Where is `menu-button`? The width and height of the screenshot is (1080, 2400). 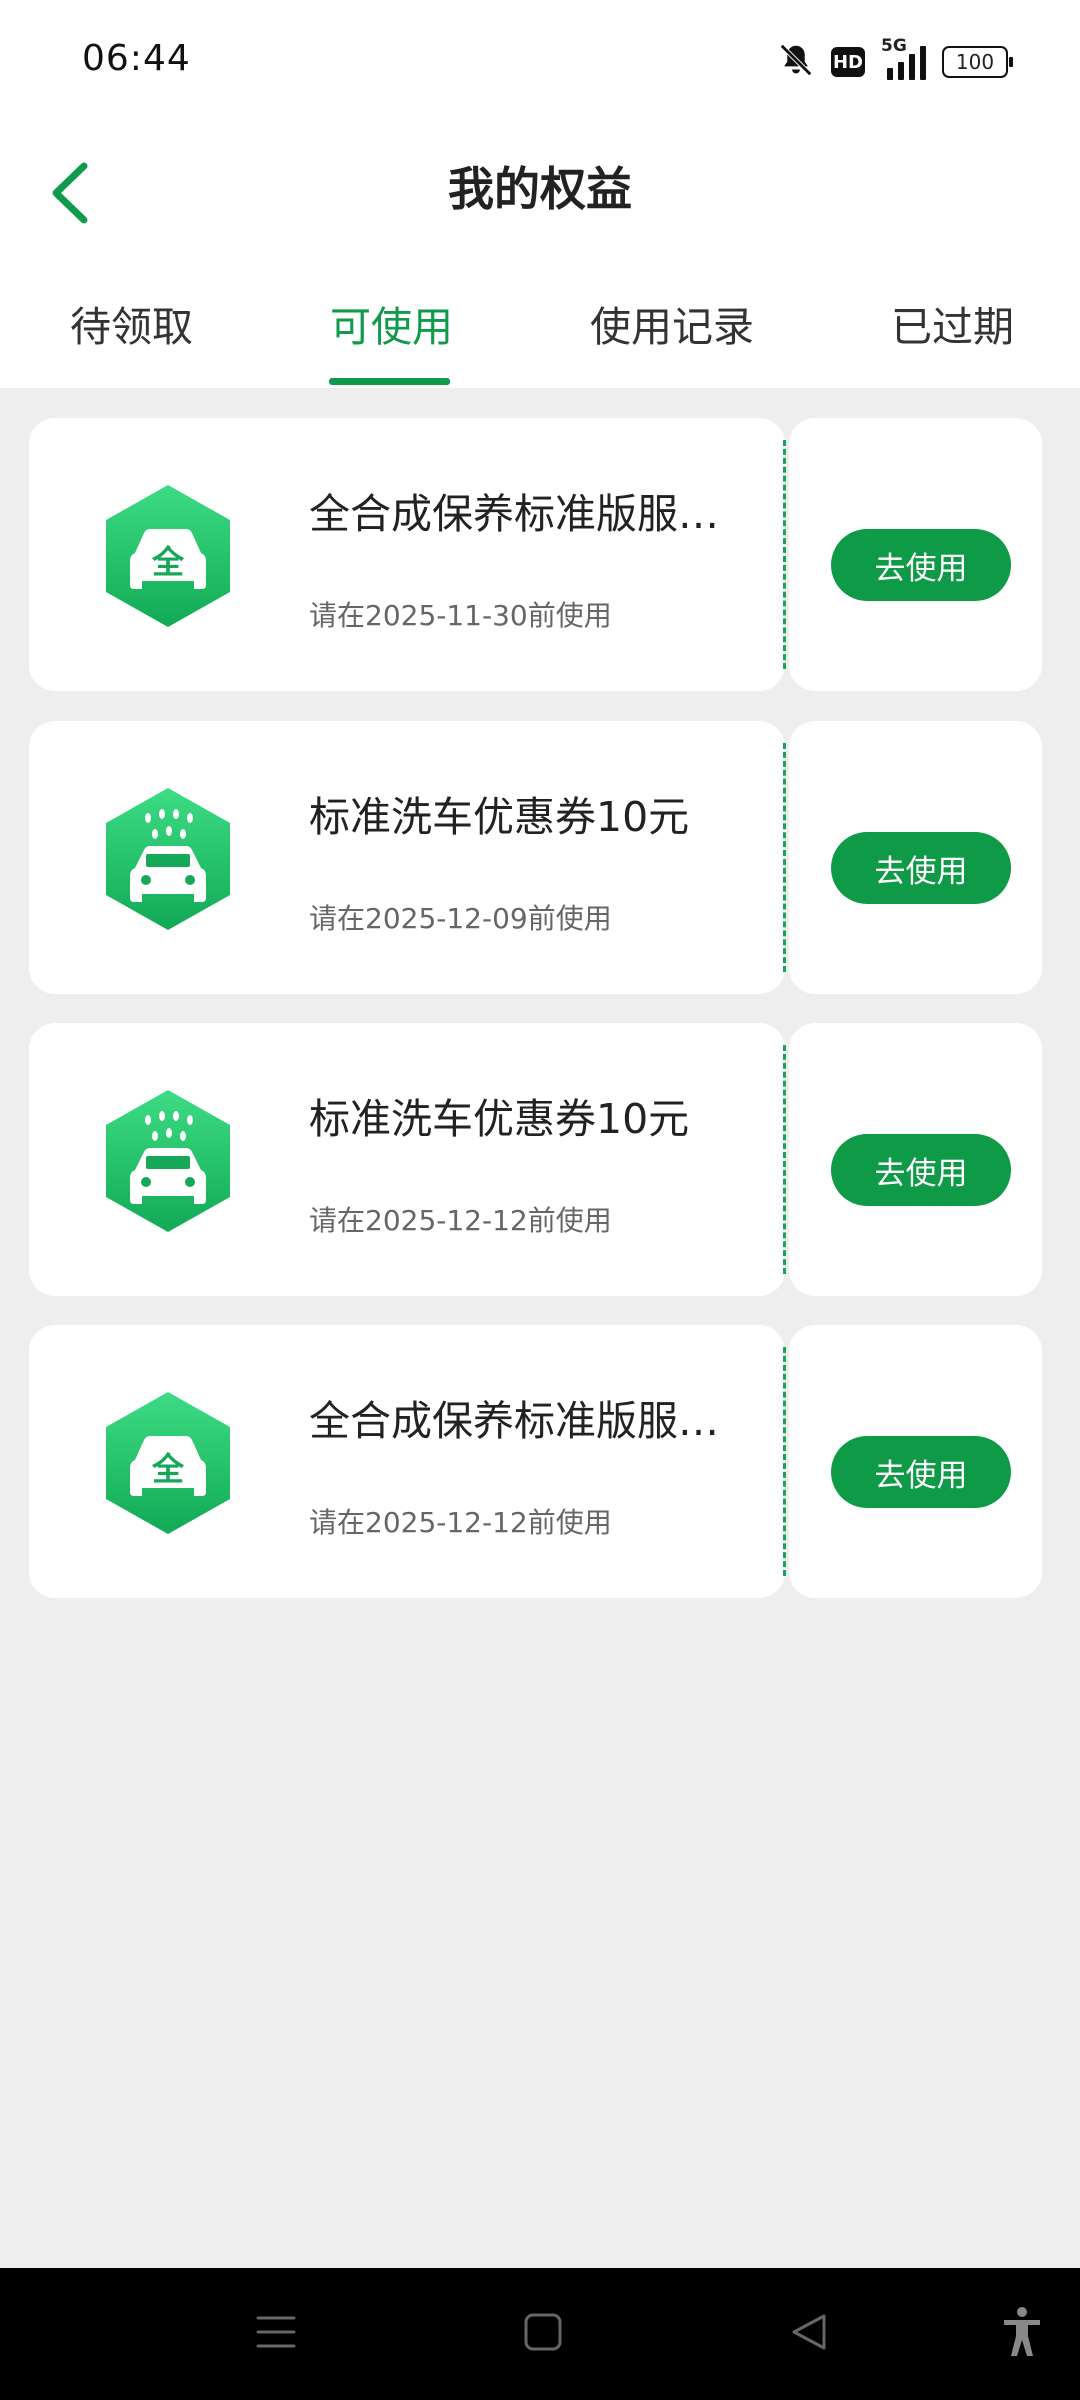 menu-button is located at coordinates (276, 2334).